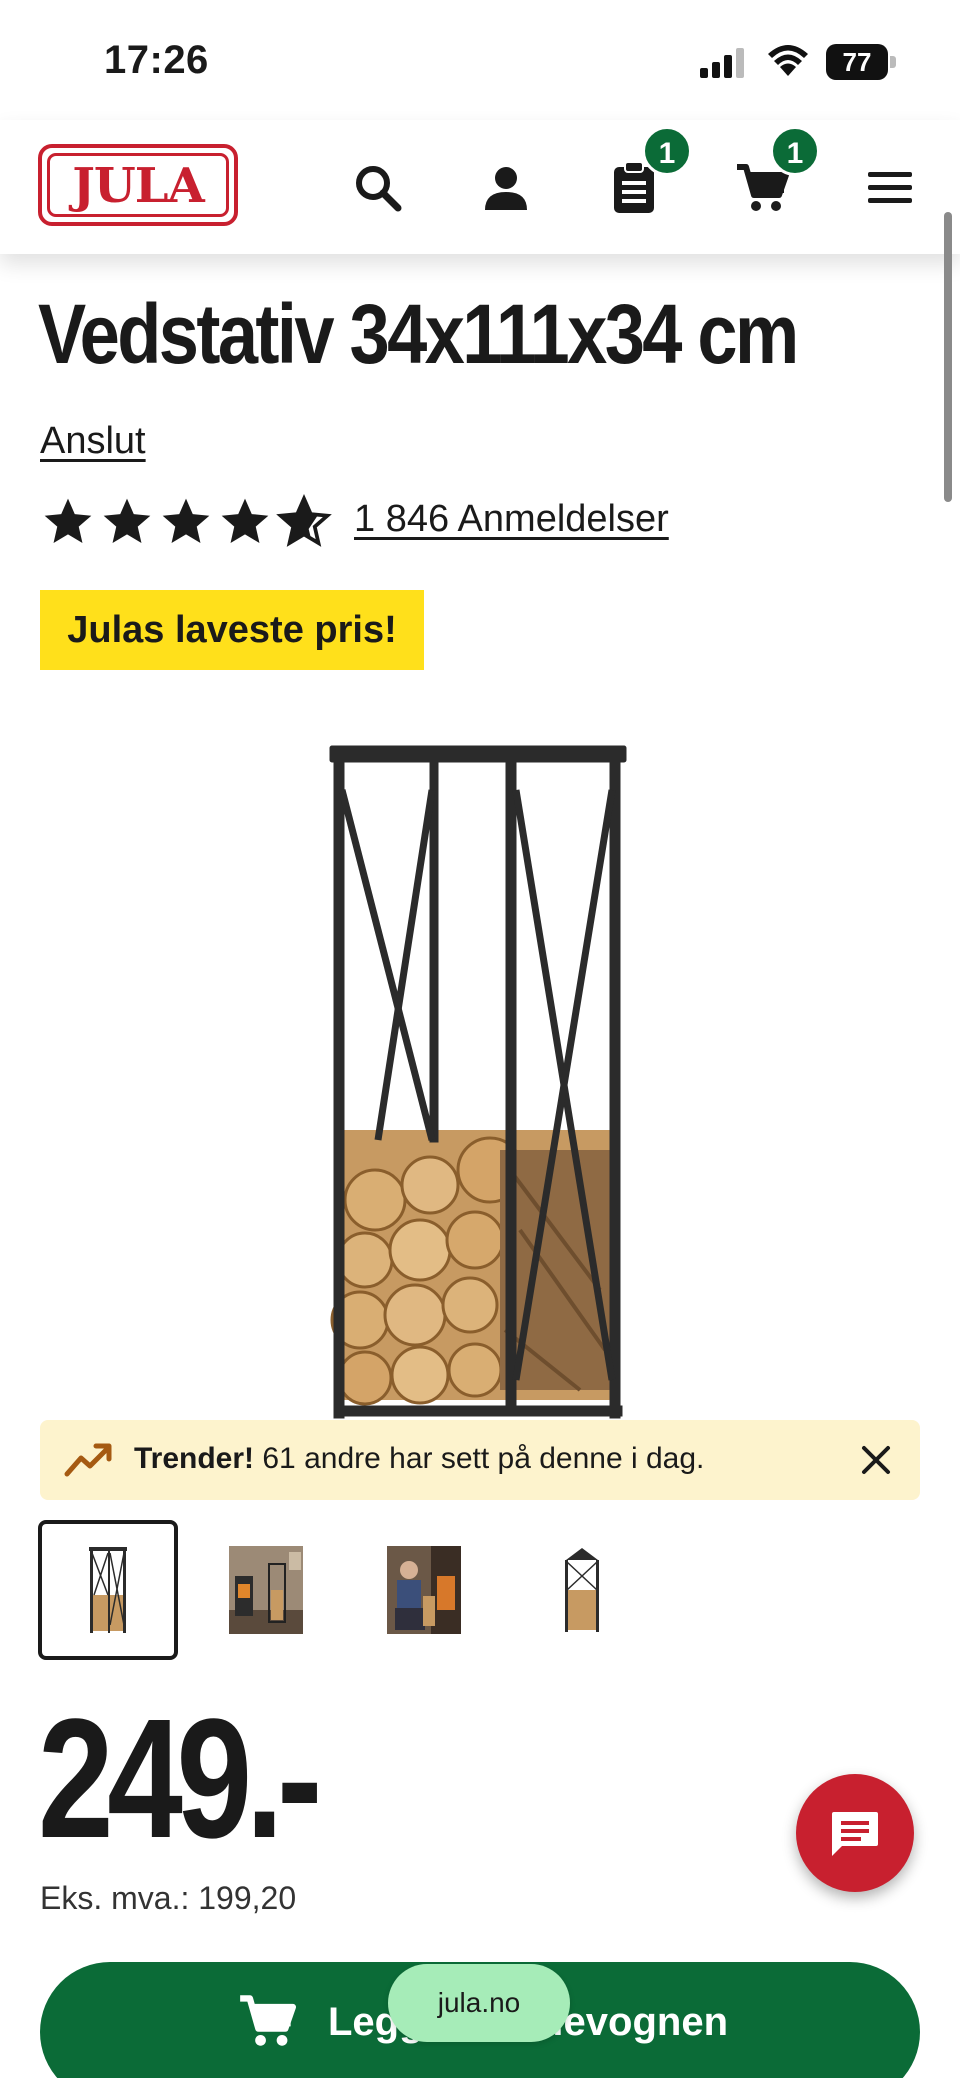  I want to click on product-price: 249.-, so click(180, 1779).